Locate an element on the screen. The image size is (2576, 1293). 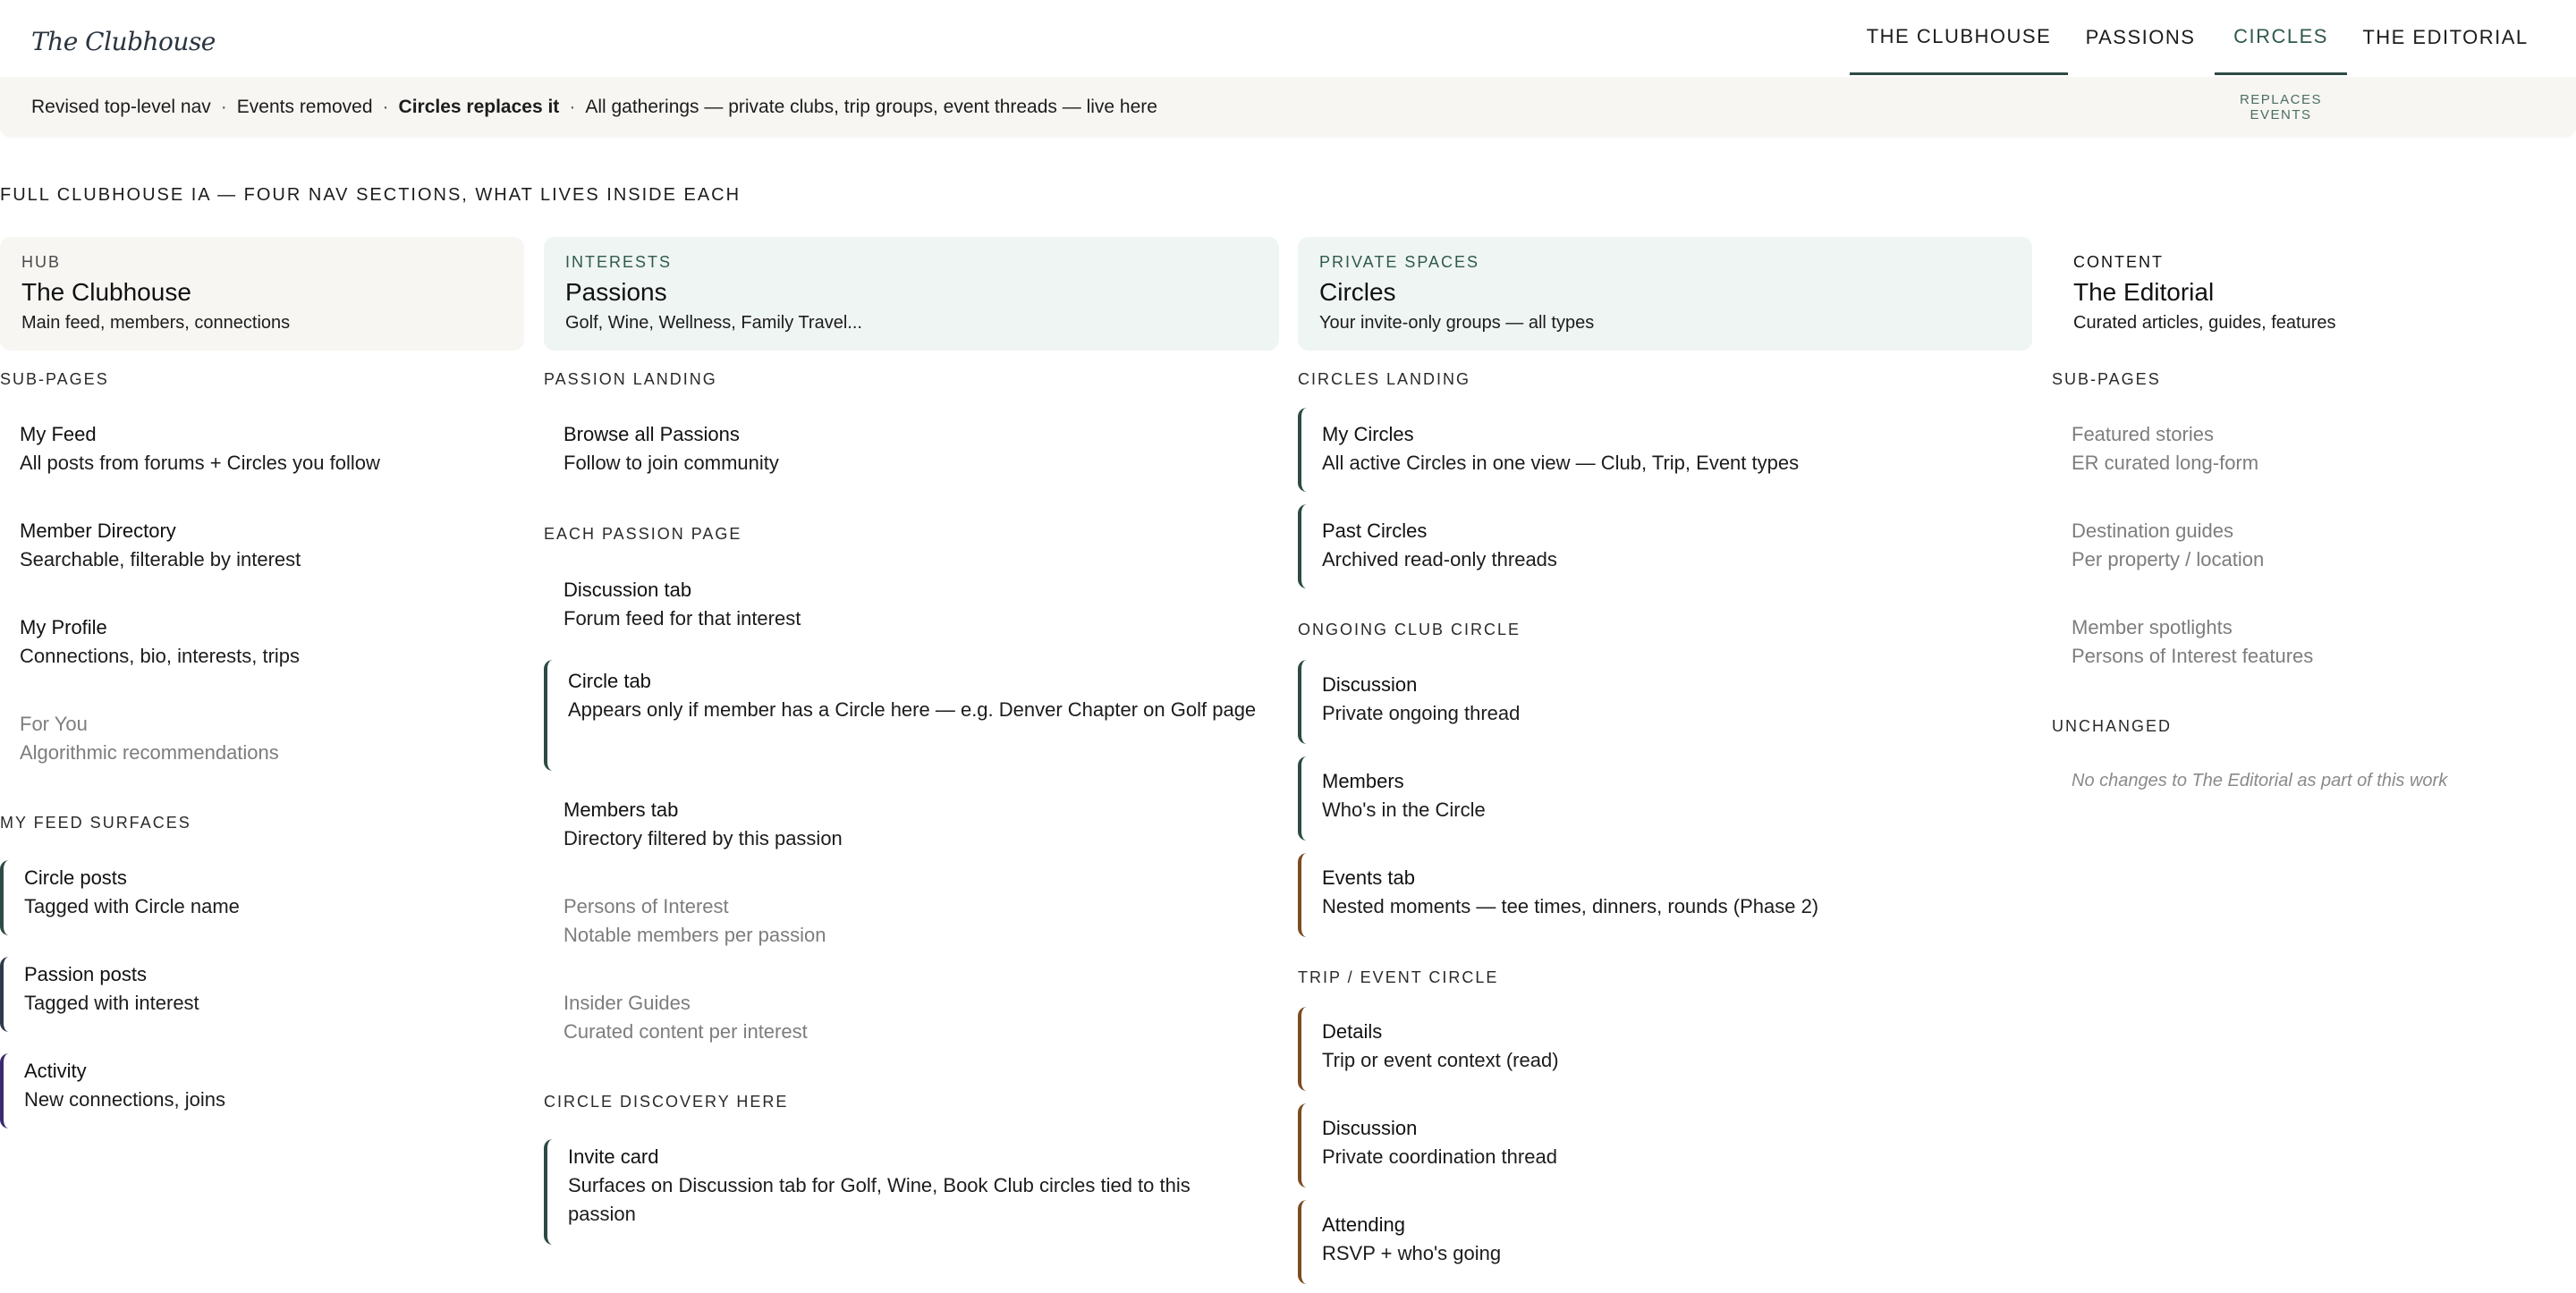
item-desc: Follow to join community is located at coordinates (671, 463).